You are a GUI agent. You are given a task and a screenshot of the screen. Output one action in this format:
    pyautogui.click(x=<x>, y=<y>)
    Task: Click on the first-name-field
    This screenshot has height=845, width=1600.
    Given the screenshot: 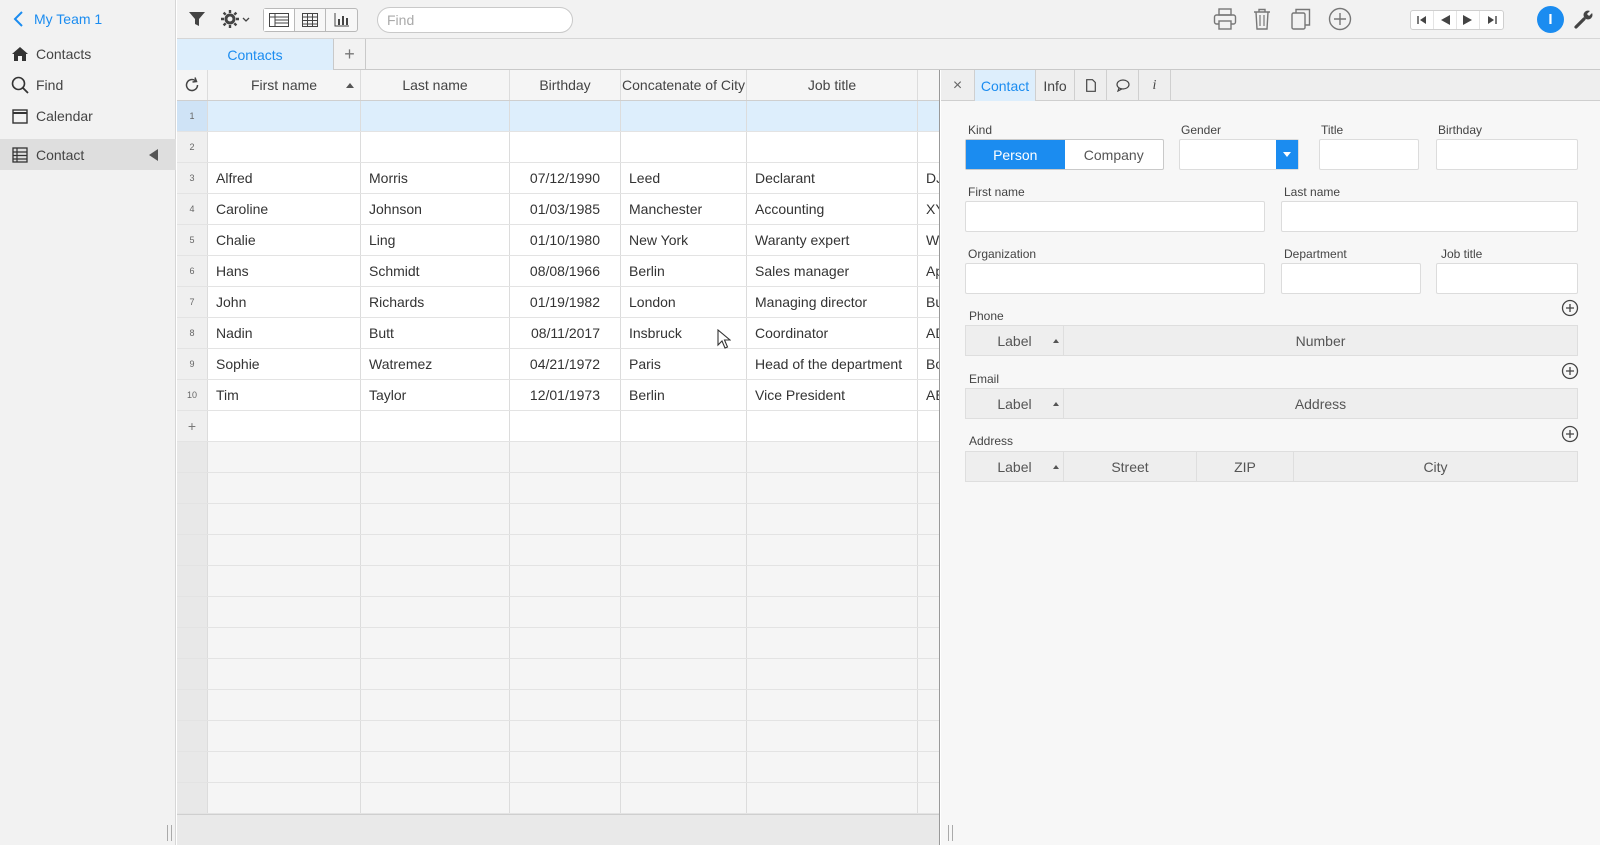 What is the action you would take?
    pyautogui.click(x=1115, y=216)
    